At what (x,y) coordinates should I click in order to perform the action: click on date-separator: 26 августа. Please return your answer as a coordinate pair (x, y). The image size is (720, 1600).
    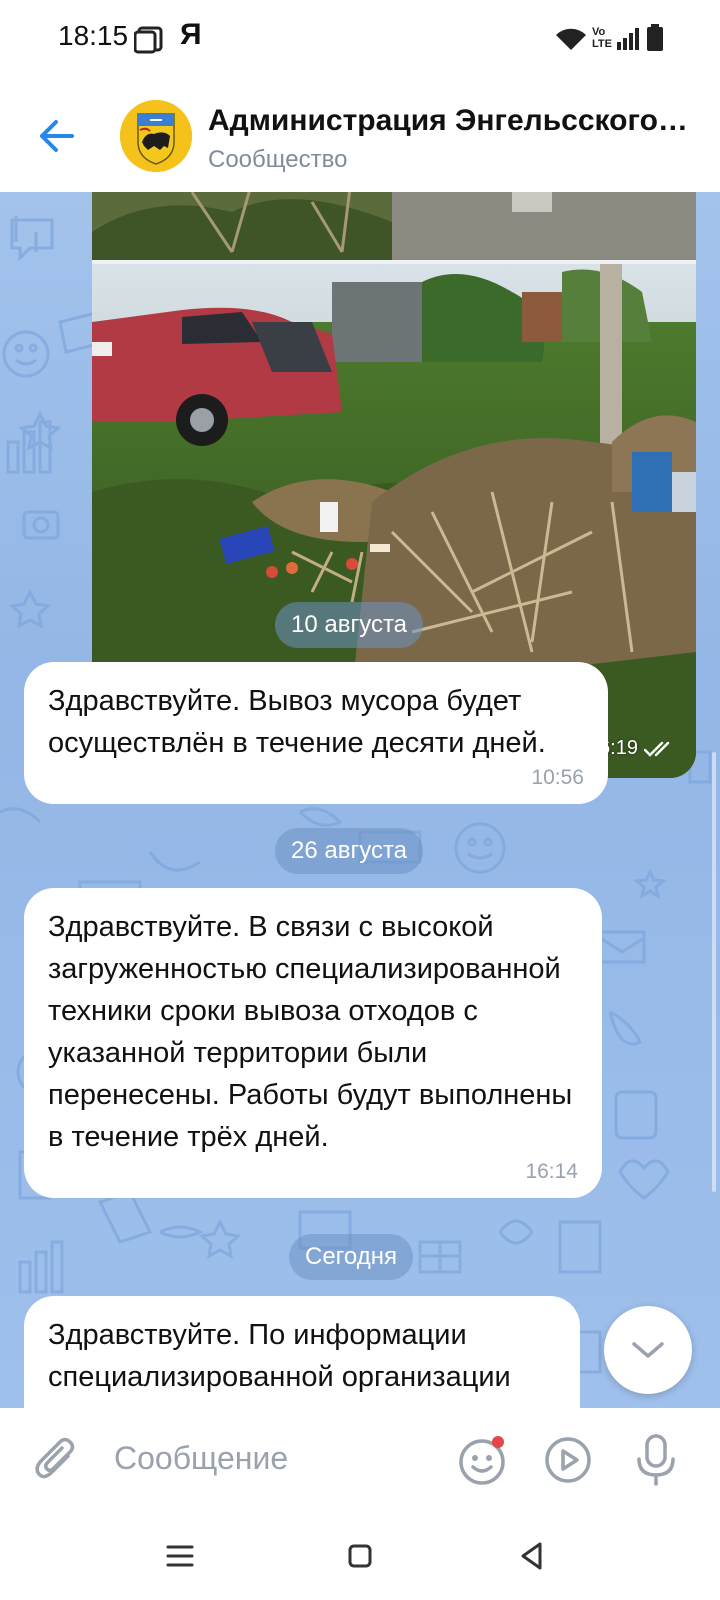
    Looking at the image, I should click on (349, 851).